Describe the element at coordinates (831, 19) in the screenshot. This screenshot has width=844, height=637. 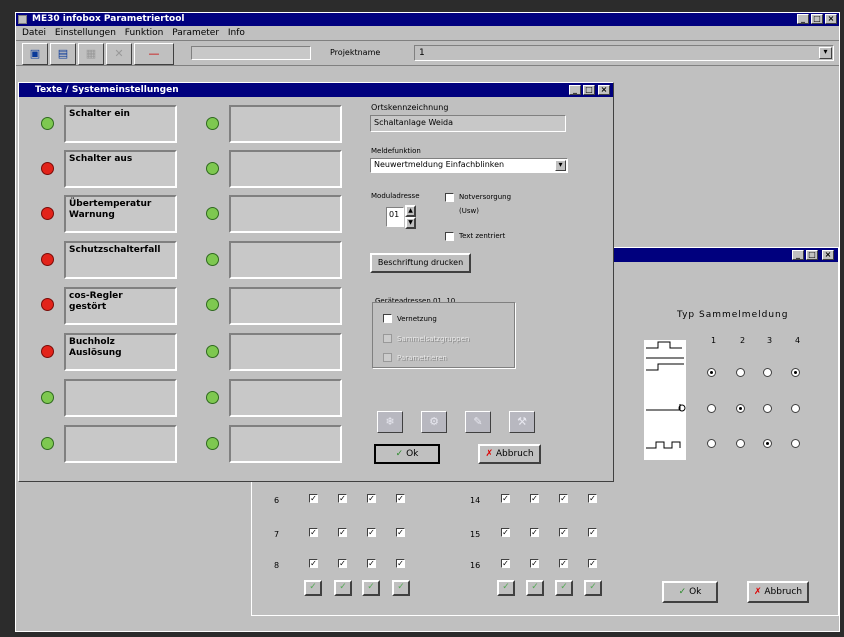
I see `close-button: ×` at that location.